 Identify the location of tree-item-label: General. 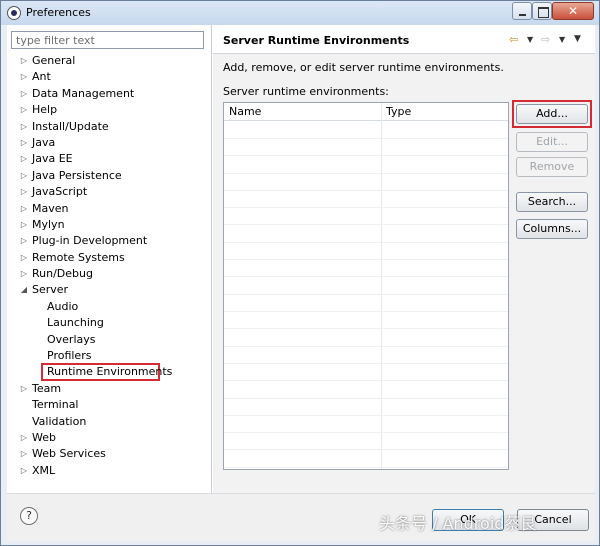
(54, 60).